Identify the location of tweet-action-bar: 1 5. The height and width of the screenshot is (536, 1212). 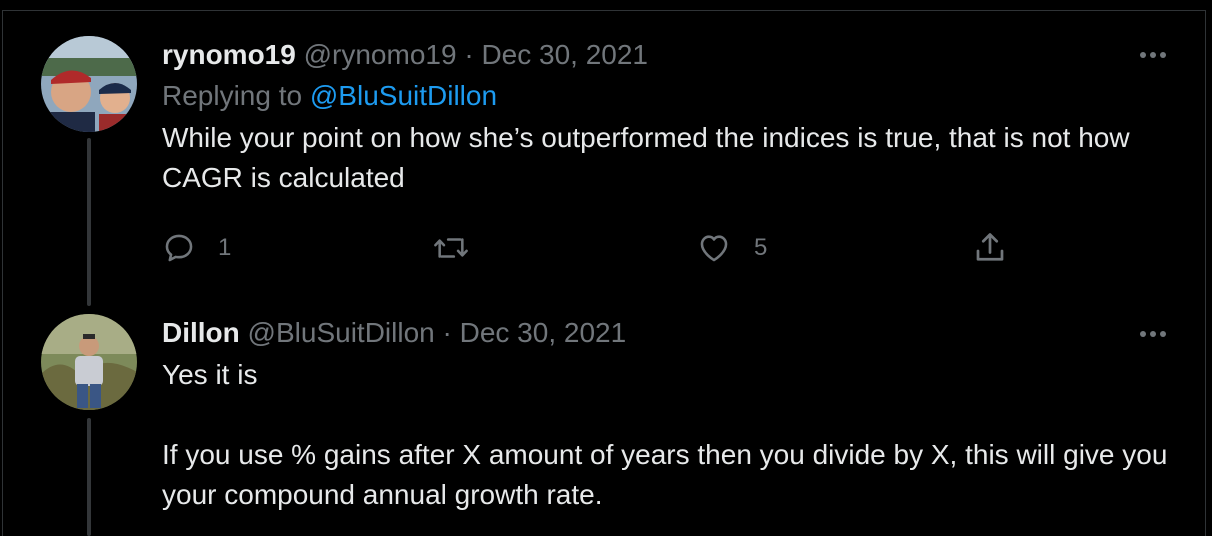
(592, 248).